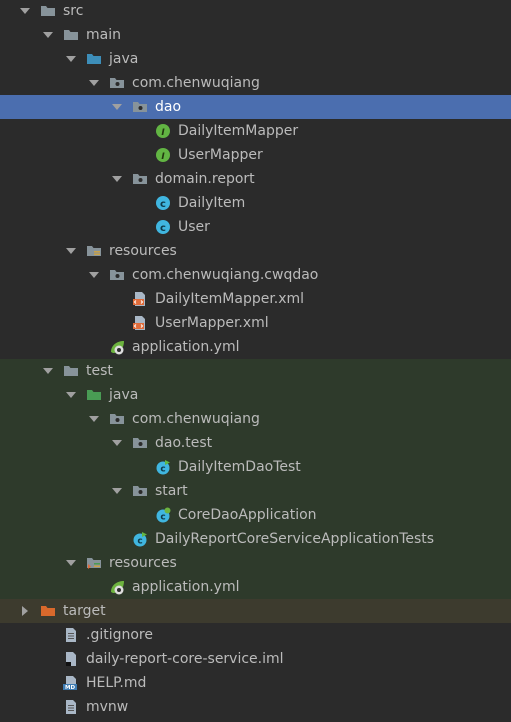 Image resolution: width=511 pixels, height=722 pixels. Describe the element at coordinates (94, 395) in the screenshot. I see `test-source-folder-icon` at that location.